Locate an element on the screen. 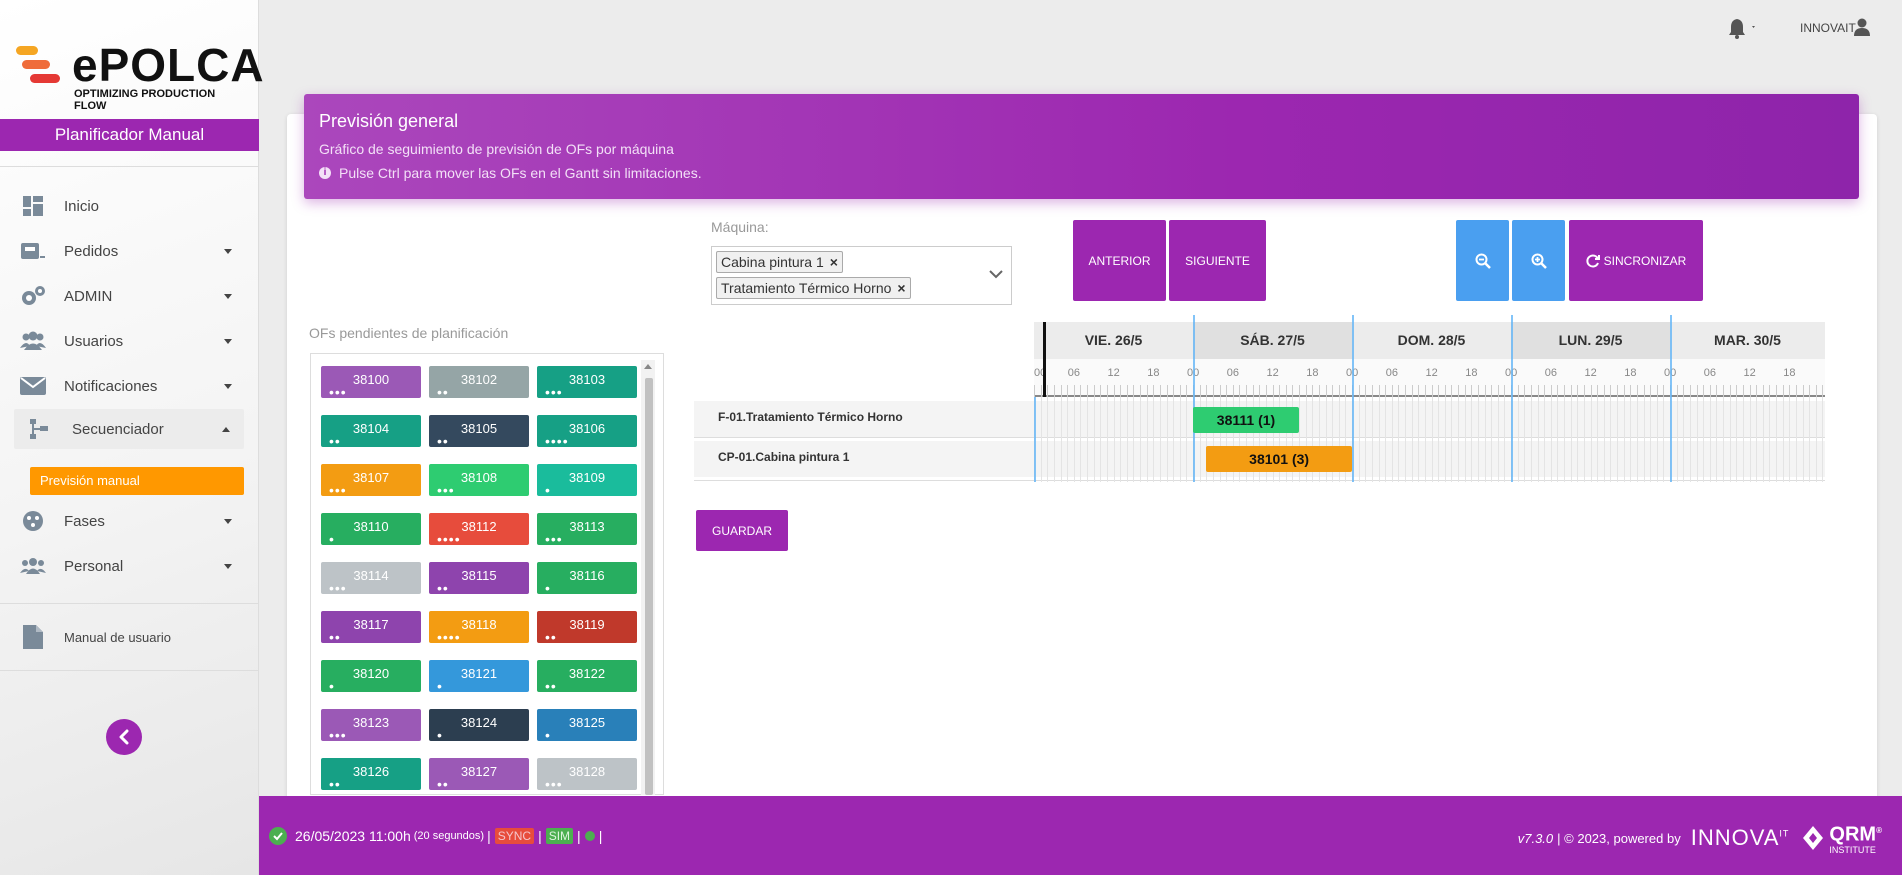  previous-button: ANTERIOR is located at coordinates (1119, 260).